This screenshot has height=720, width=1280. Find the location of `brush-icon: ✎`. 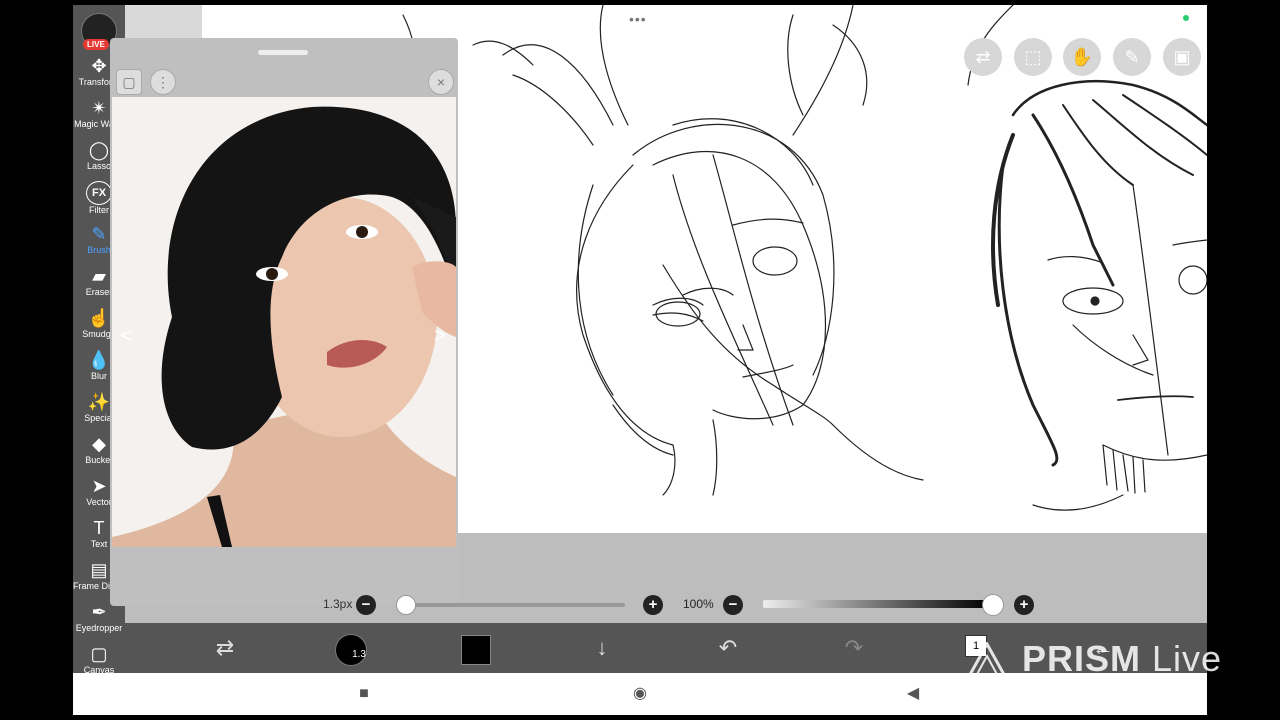

brush-icon: ✎ is located at coordinates (99, 234).